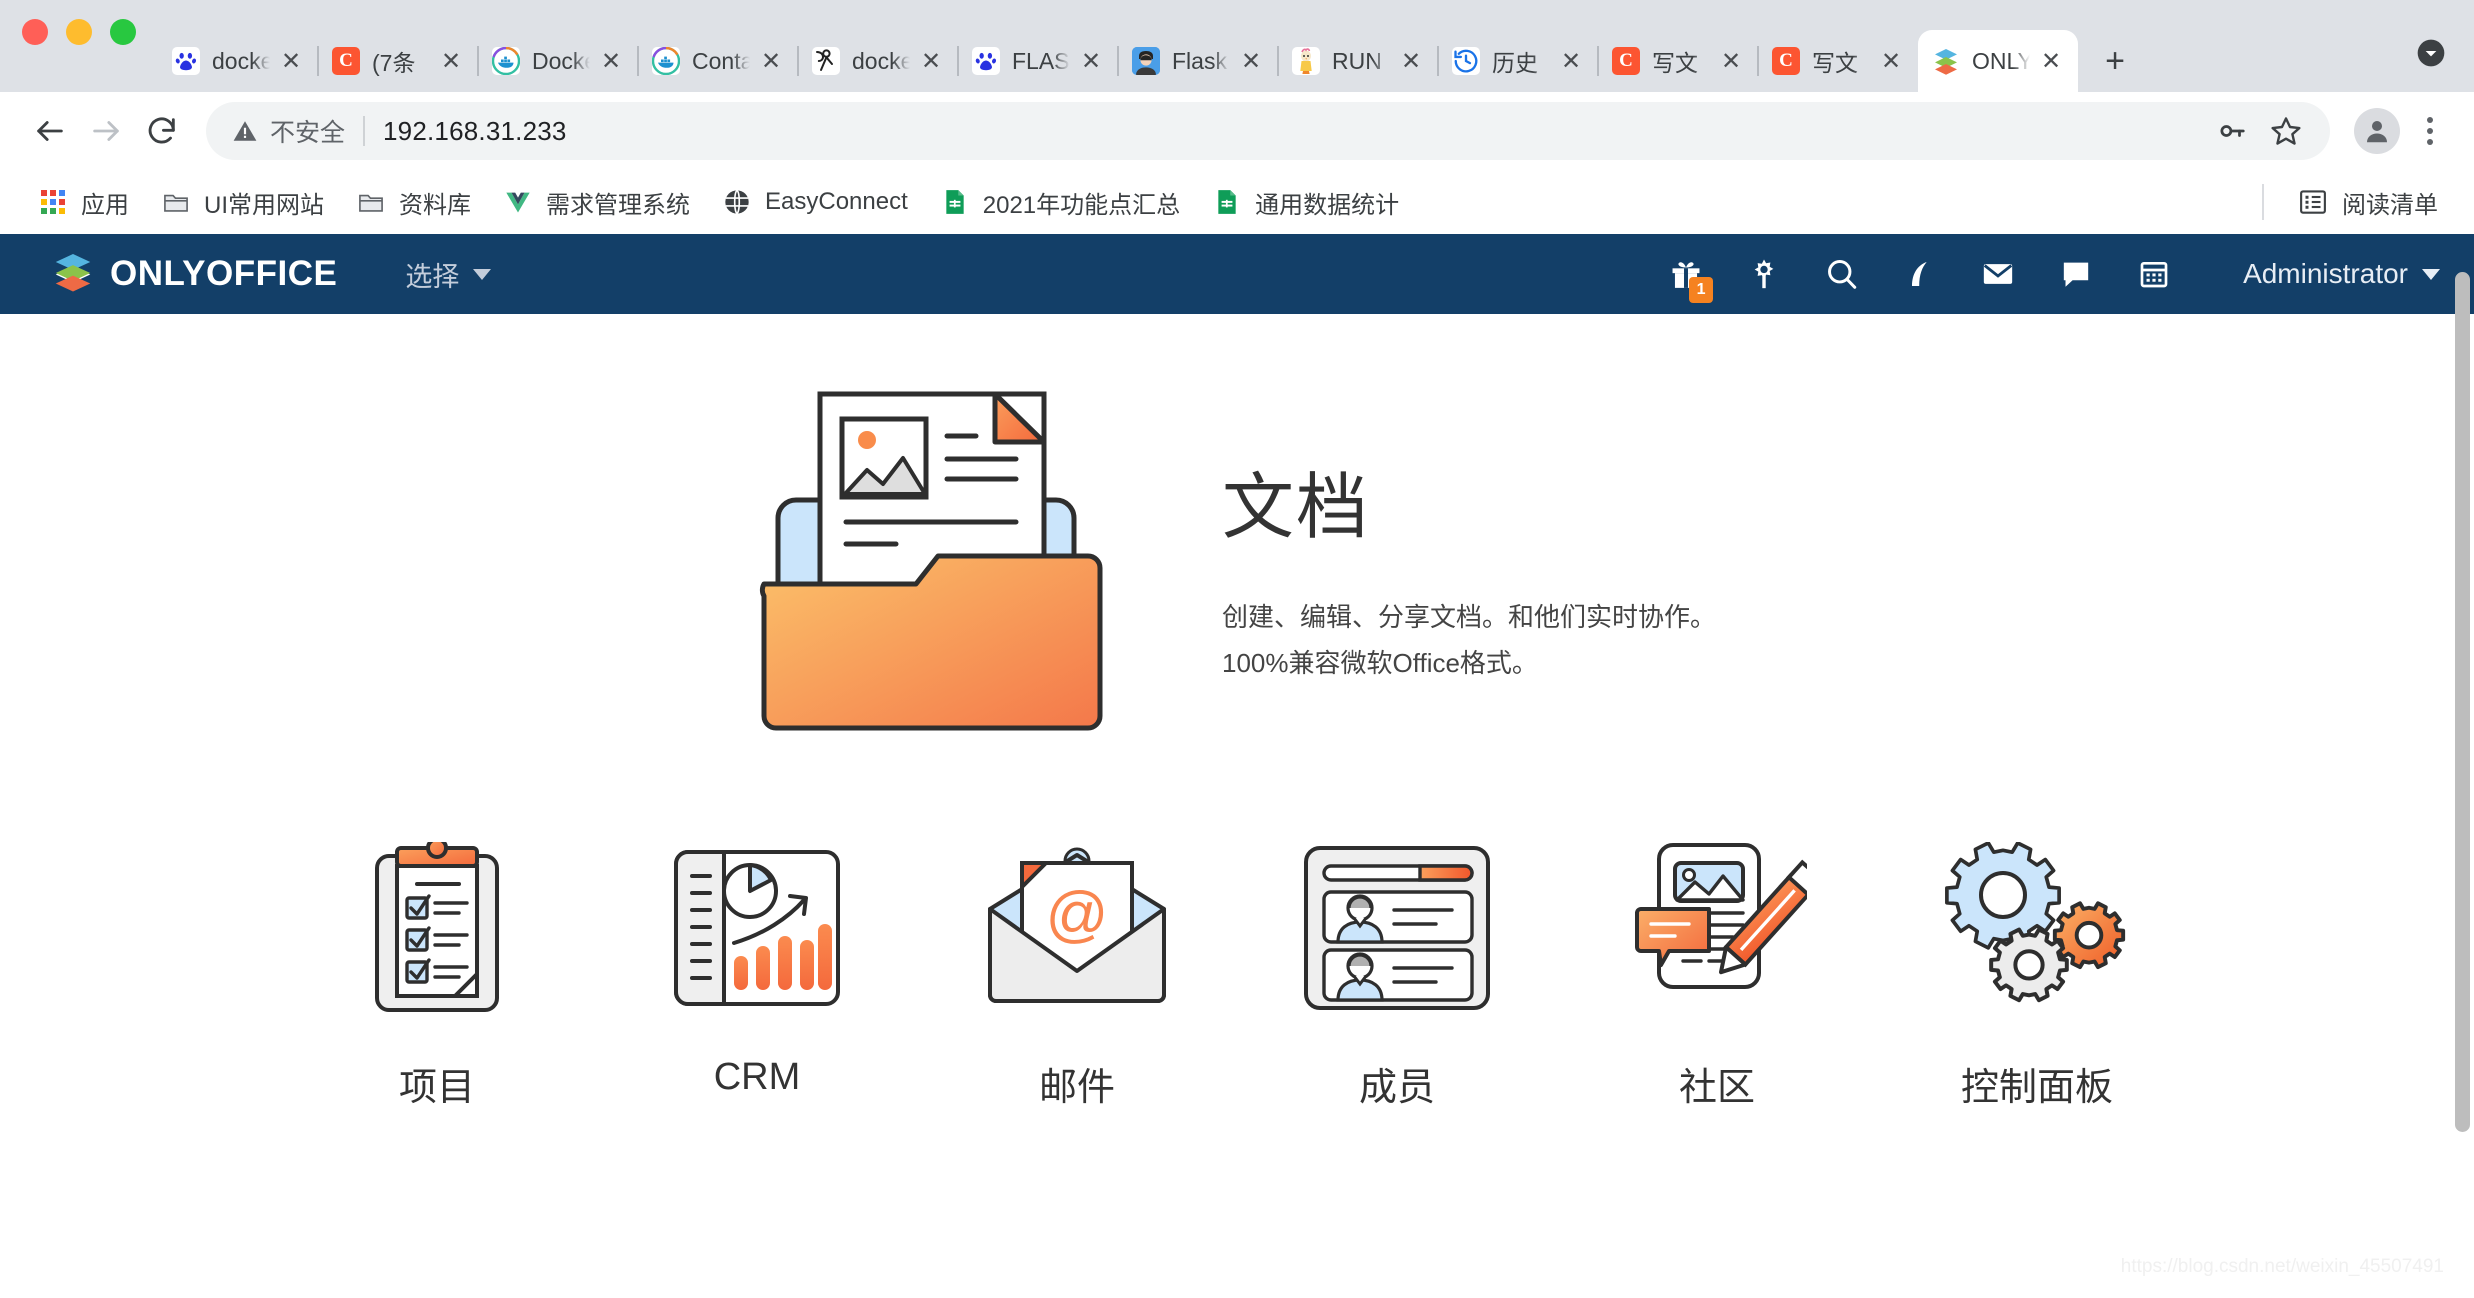 Image resolution: width=2474 pixels, height=1298 pixels. Describe the element at coordinates (2076, 274) in the screenshot. I see `chat-icon` at that location.